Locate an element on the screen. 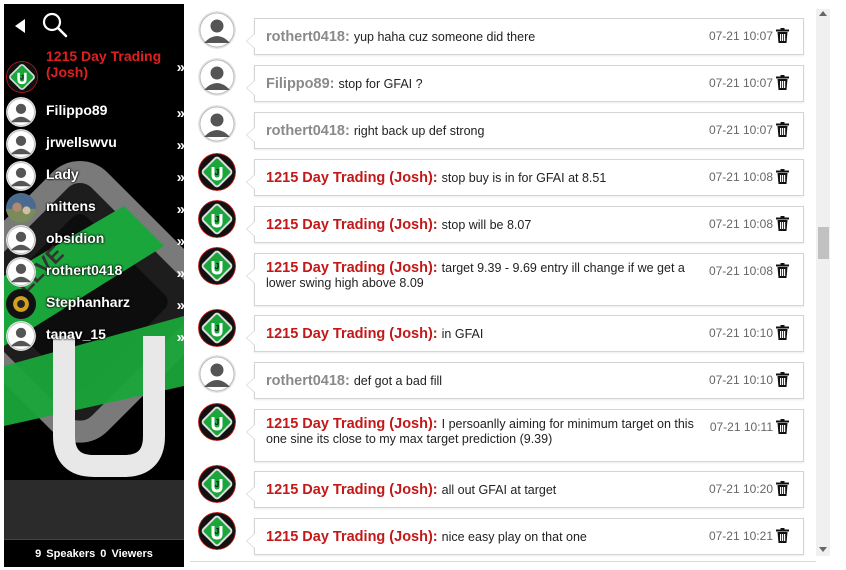 The image size is (846, 570). message-text: stop will be 8.07 is located at coordinates (486, 225).